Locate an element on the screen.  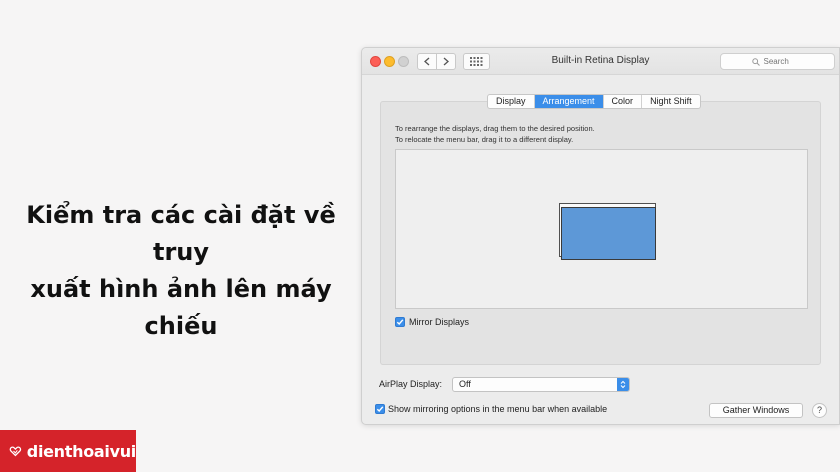
tab-bar: Display Arrangement Color Night Shift is located at coordinates (594, 101).